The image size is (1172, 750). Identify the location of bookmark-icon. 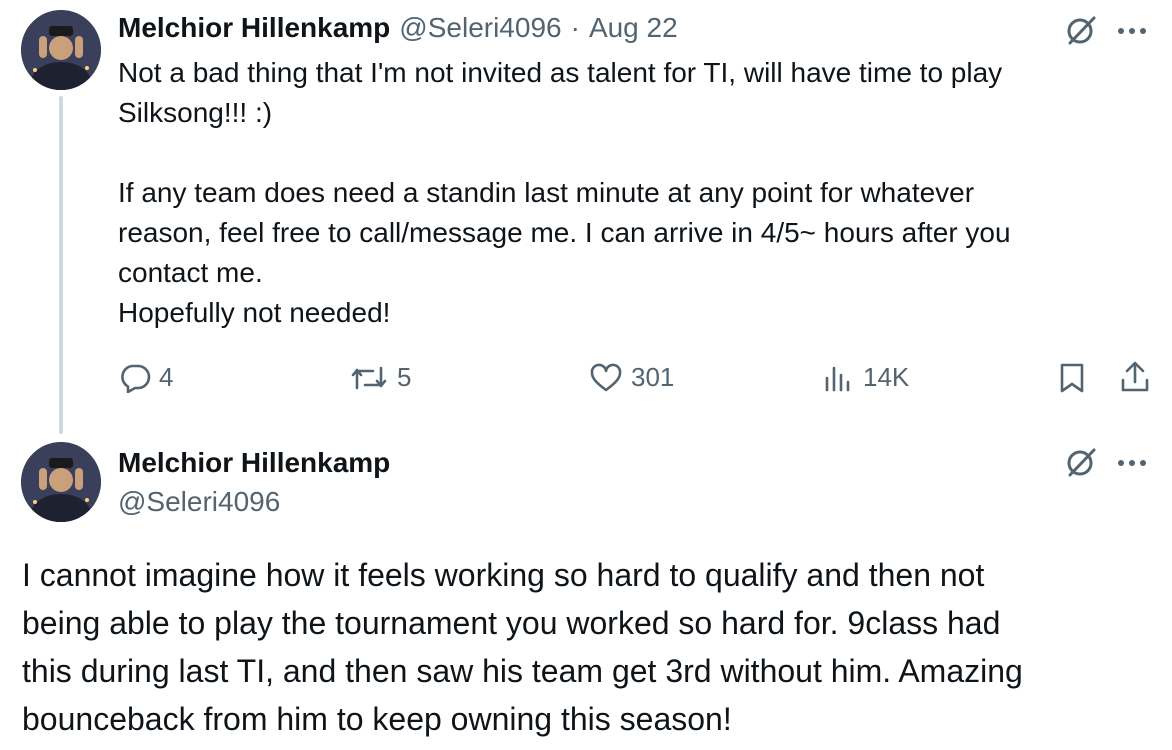
(1072, 378).